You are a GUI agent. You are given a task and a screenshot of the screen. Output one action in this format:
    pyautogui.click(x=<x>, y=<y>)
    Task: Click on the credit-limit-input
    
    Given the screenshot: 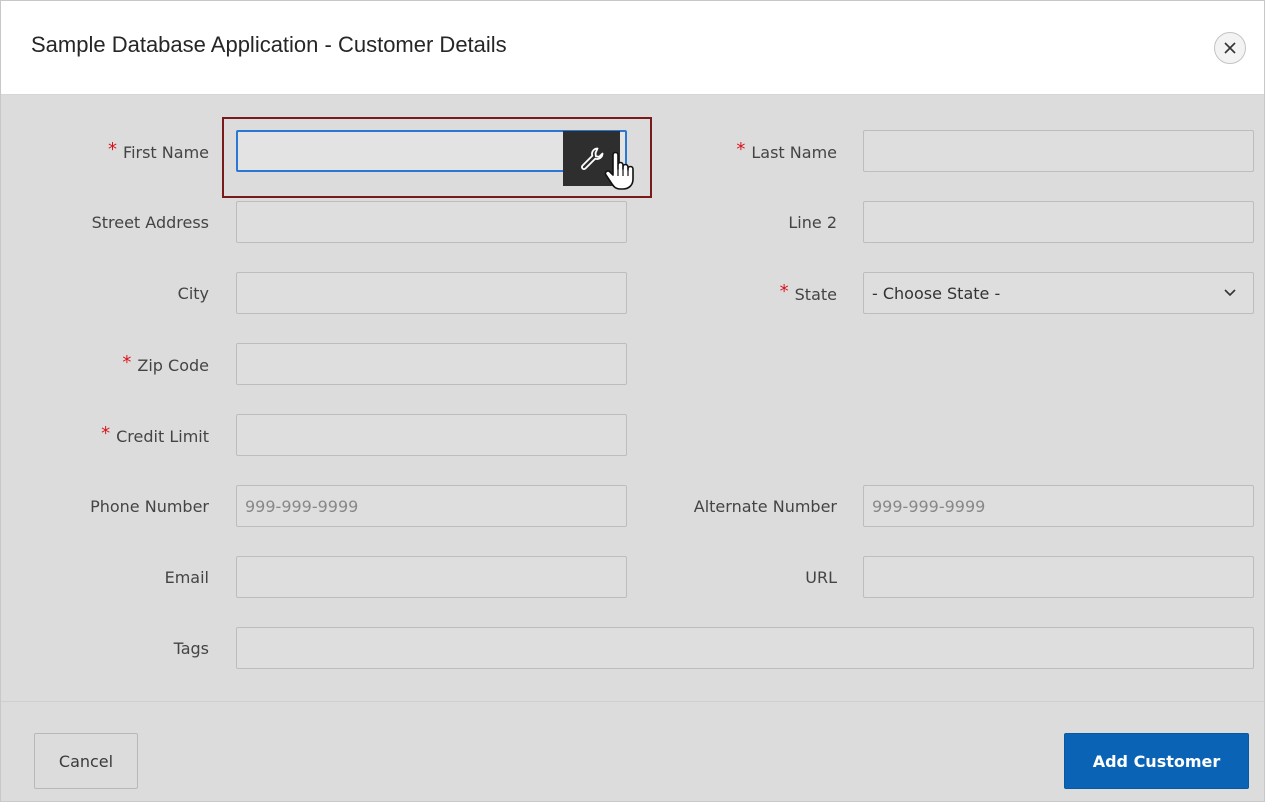 What is the action you would take?
    pyautogui.click(x=431, y=435)
    